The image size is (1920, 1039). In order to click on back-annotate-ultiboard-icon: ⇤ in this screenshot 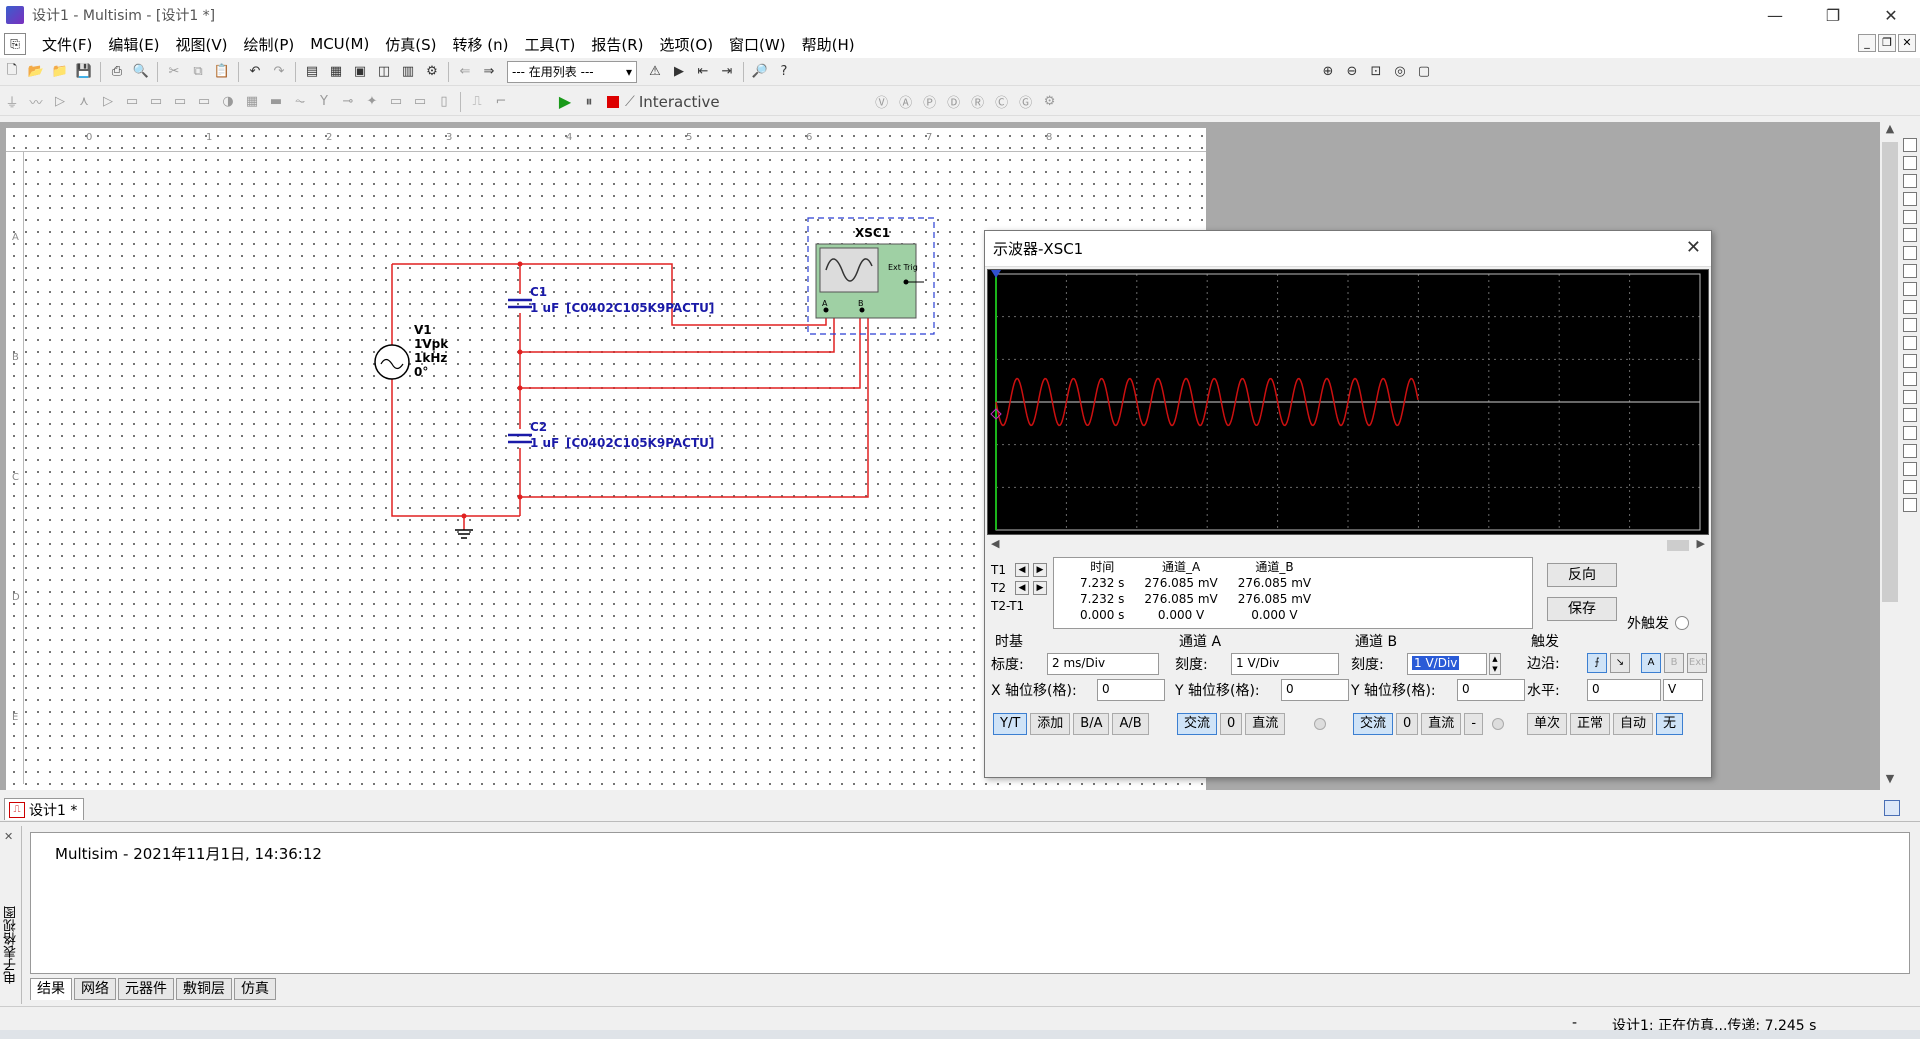, I will do `click(703, 72)`.